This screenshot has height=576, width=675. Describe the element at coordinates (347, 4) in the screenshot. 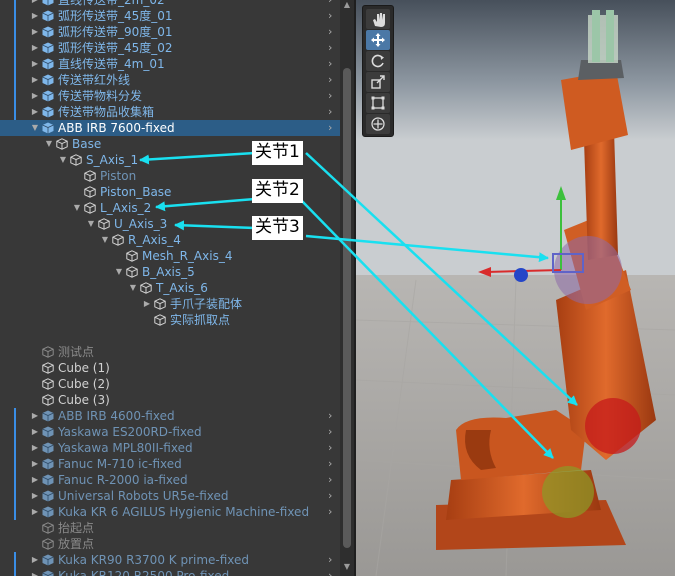

I see `scroll-up-arrow-icon: ▲` at that location.